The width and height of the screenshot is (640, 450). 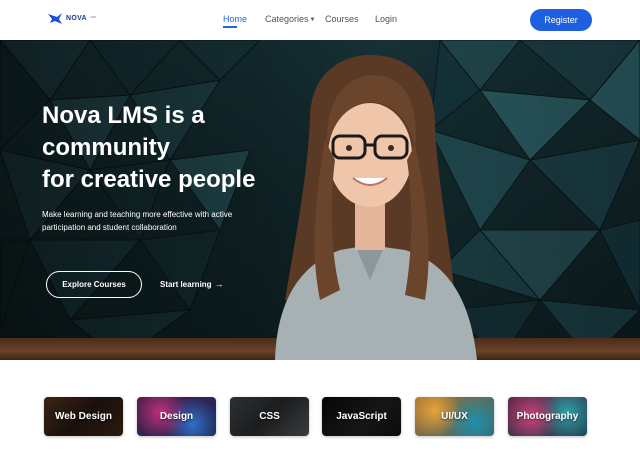 I want to click on category-design: Design, so click(x=176, y=416).